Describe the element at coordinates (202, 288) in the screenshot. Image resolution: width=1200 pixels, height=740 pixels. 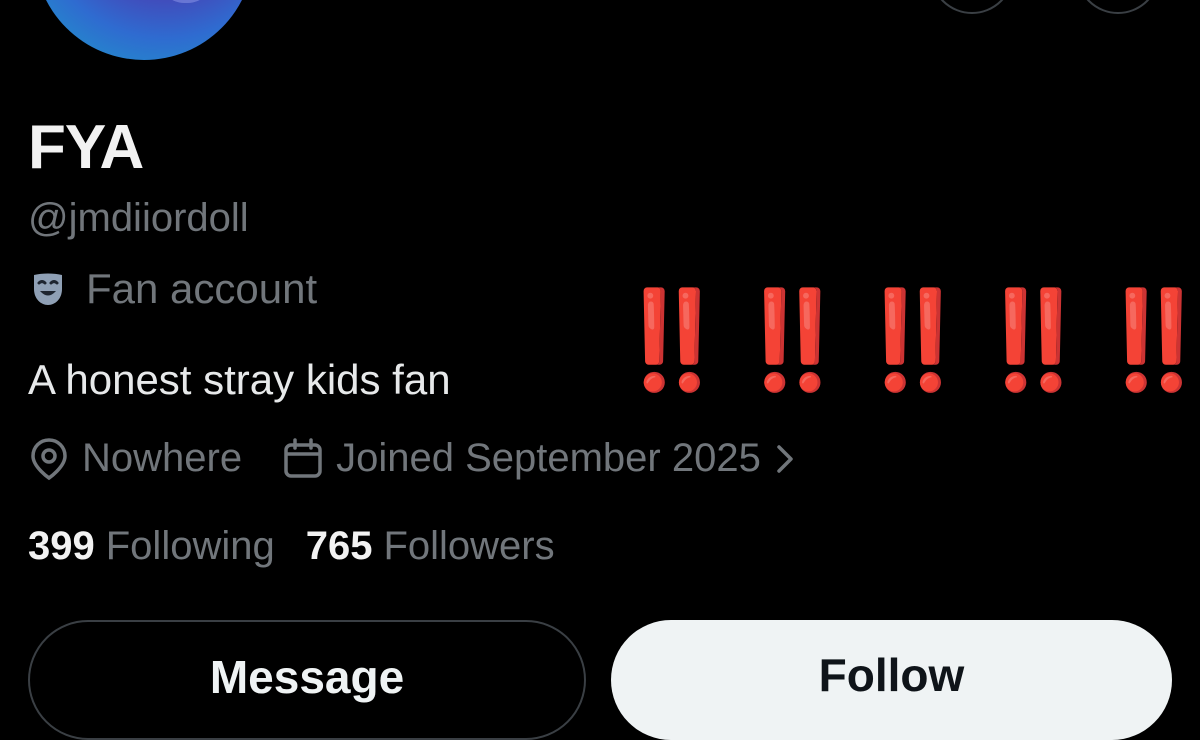
I see `profile-category-label: Fan account` at that location.